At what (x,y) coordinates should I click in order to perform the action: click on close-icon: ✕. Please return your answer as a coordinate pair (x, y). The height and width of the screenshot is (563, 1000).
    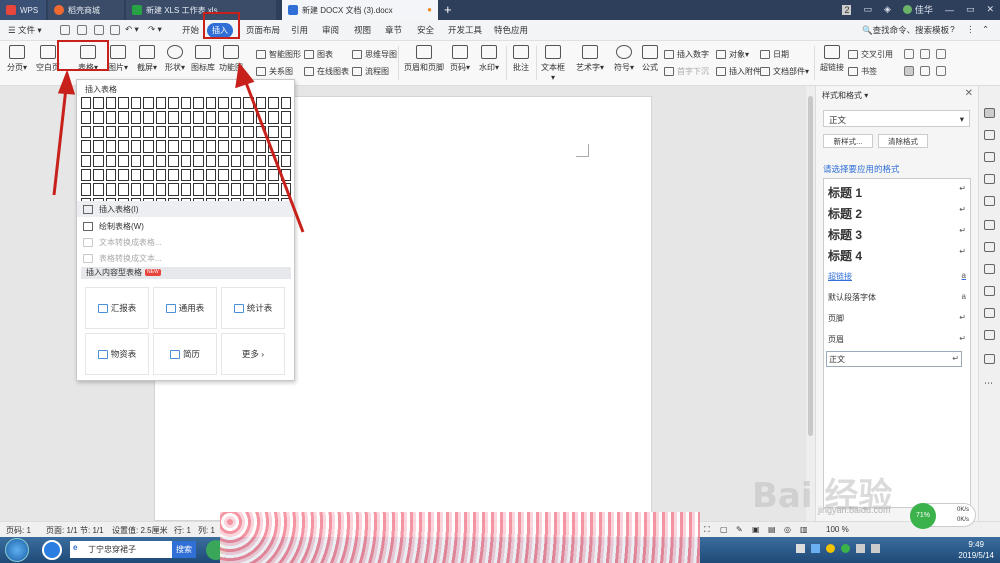
    Looking at the image, I should click on (990, 9).